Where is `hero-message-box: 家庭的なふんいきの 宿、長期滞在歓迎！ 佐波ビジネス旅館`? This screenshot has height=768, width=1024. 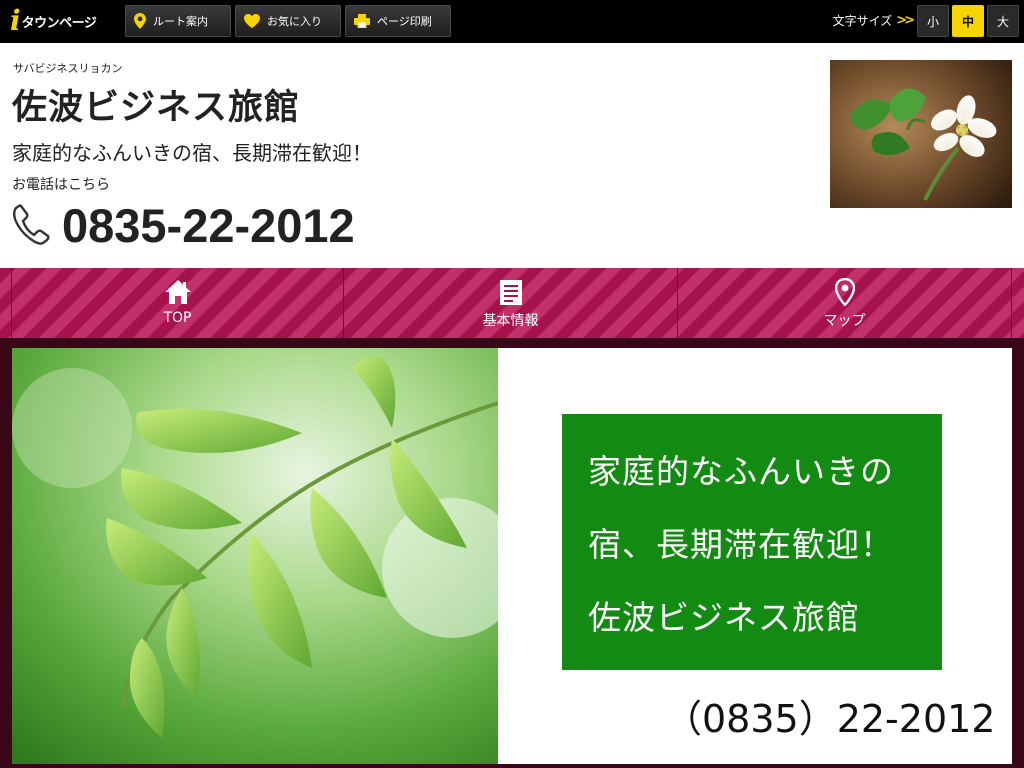
hero-message-box: 家庭的なふんいきの 宿、長期滞在歓迎！ 佐波ビジネス旅館 is located at coordinates (752, 542).